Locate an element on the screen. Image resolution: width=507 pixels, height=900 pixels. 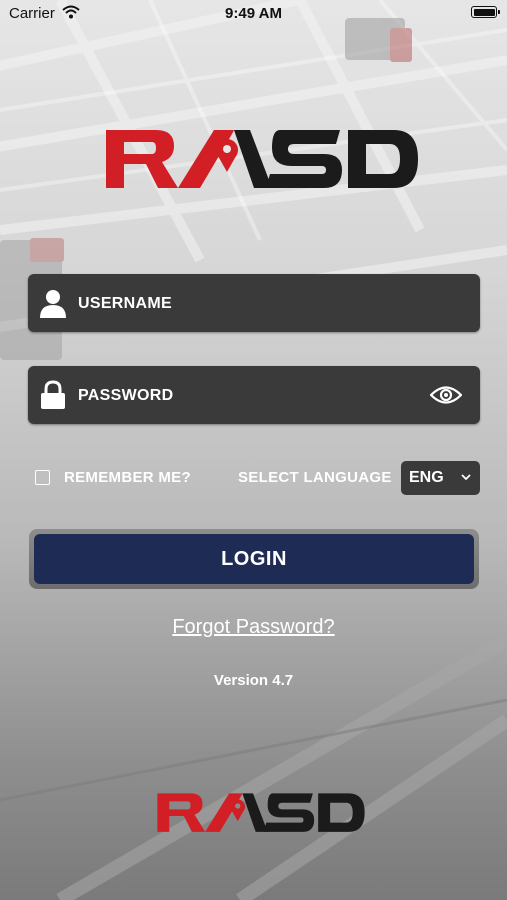
remember-me-label: REMEMBER ME? is located at coordinates (127, 477).